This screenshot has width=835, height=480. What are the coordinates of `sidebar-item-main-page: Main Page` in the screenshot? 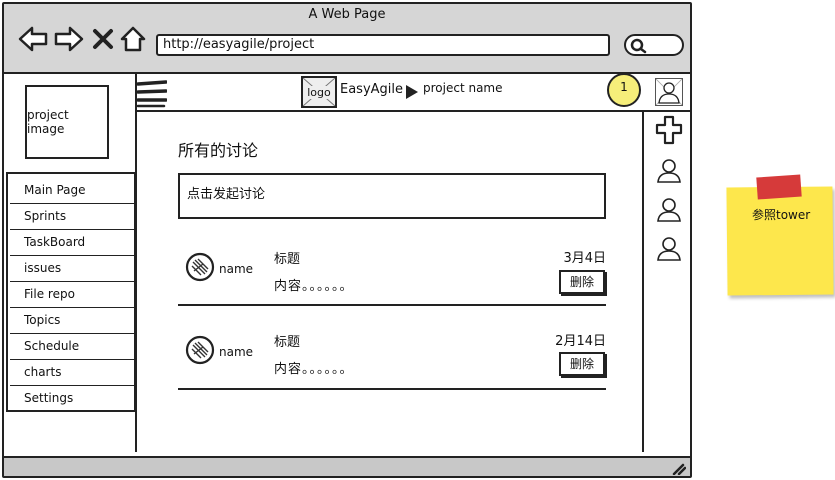 It's located at (72, 191).